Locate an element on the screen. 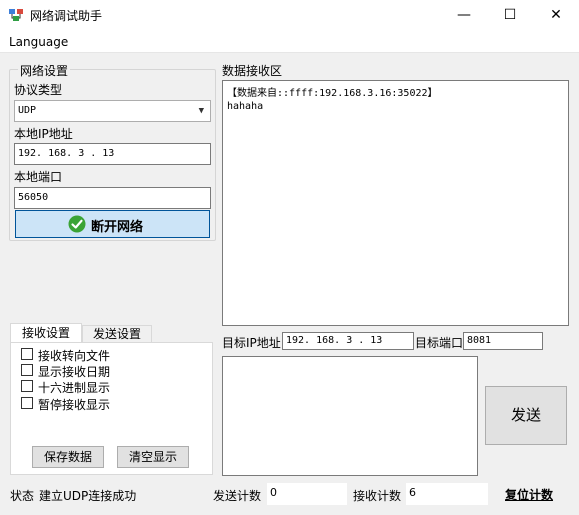 This screenshot has height=515, width=579. maximize-icon: ☐ is located at coordinates (510, 15).